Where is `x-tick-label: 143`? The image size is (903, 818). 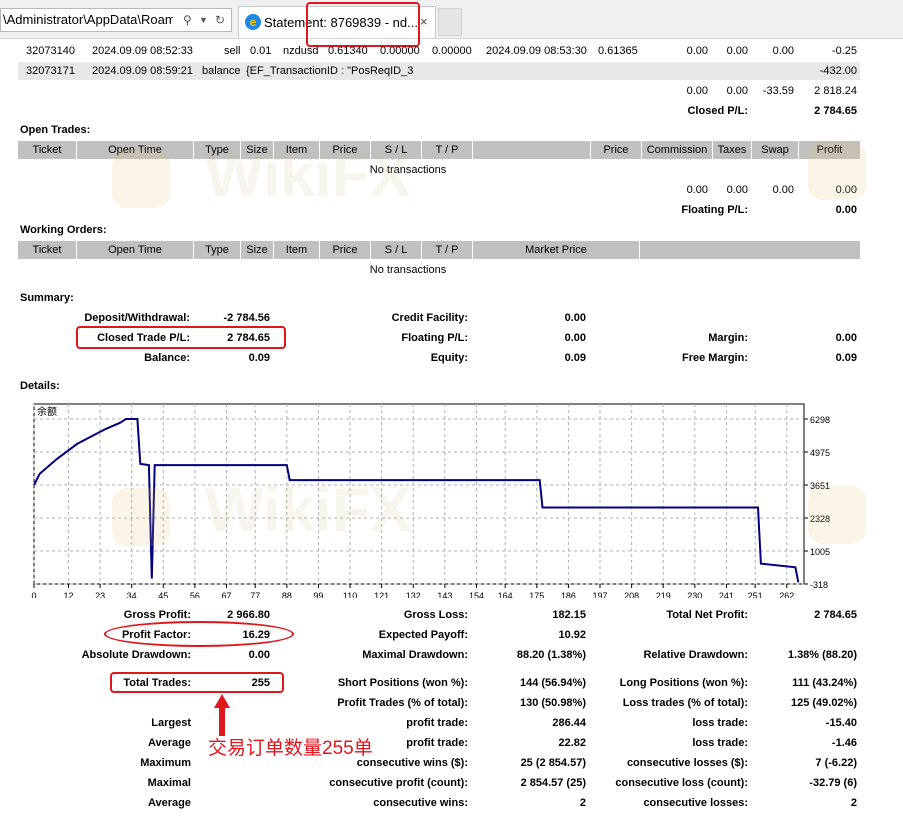
x-tick-label: 143 is located at coordinates (444, 594).